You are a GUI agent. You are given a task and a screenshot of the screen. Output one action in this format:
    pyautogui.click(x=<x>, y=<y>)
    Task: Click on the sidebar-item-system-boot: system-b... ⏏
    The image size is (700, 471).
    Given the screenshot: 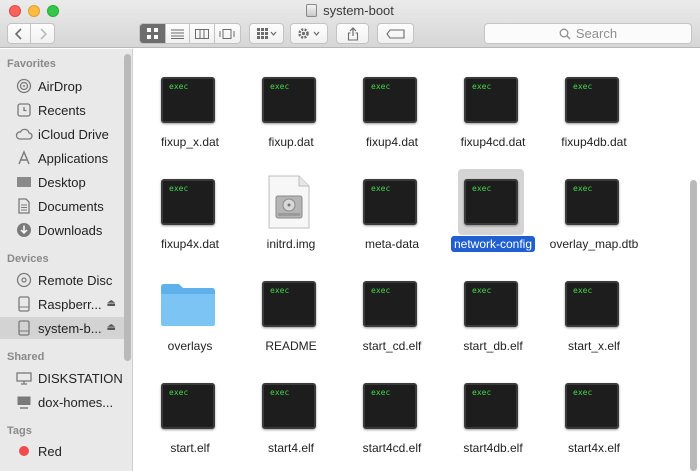 What is the action you would take?
    pyautogui.click(x=62, y=328)
    